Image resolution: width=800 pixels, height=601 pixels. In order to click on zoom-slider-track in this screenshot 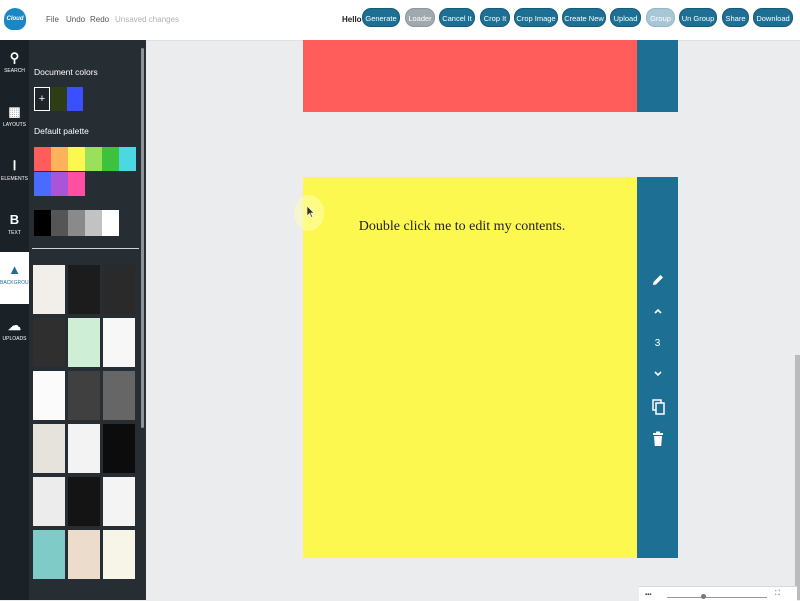, I will do `click(717, 597)`.